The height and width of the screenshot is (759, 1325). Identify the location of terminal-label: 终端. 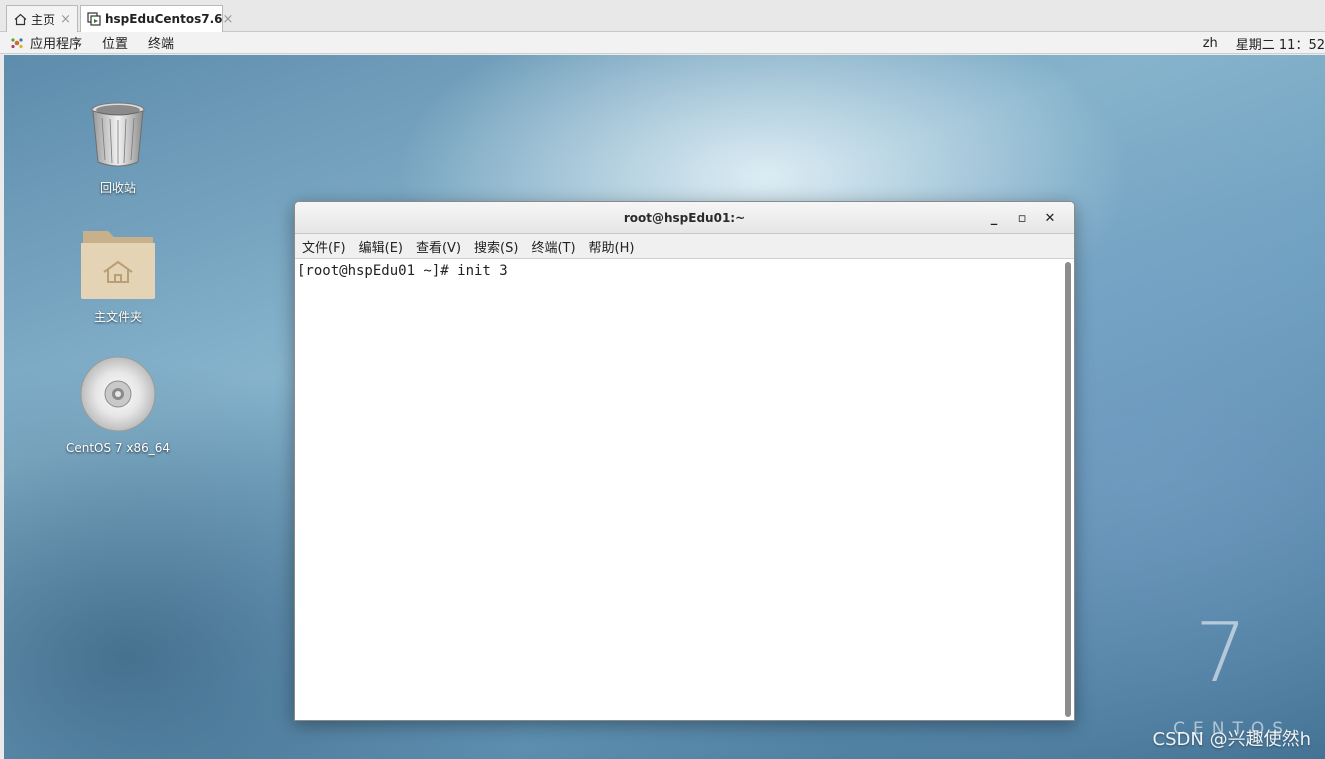
(161, 44).